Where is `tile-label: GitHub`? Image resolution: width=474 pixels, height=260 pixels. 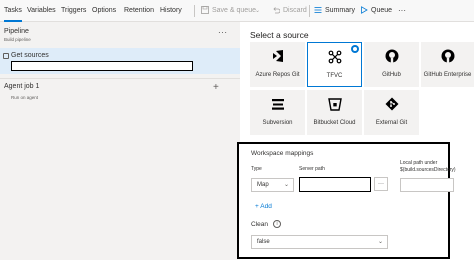
tile-label: GitHub is located at coordinates (391, 75).